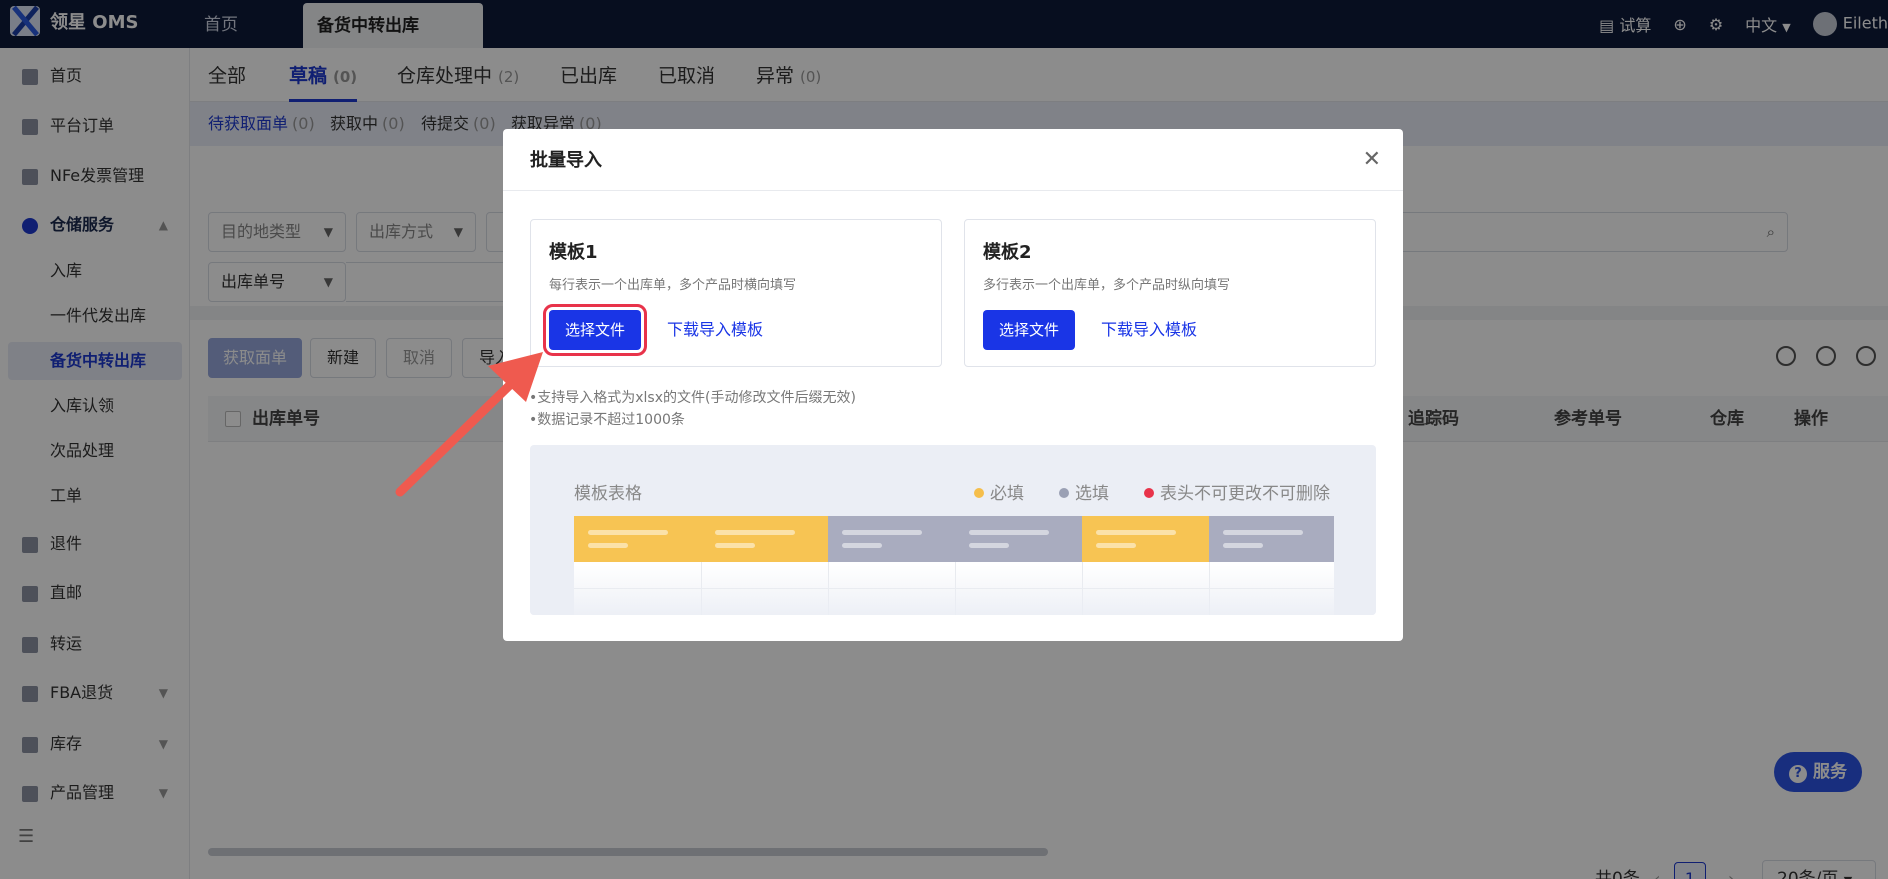 The image size is (1888, 879). What do you see at coordinates (469, 424) in the screenshot?
I see `annotation-arrow` at bounding box center [469, 424].